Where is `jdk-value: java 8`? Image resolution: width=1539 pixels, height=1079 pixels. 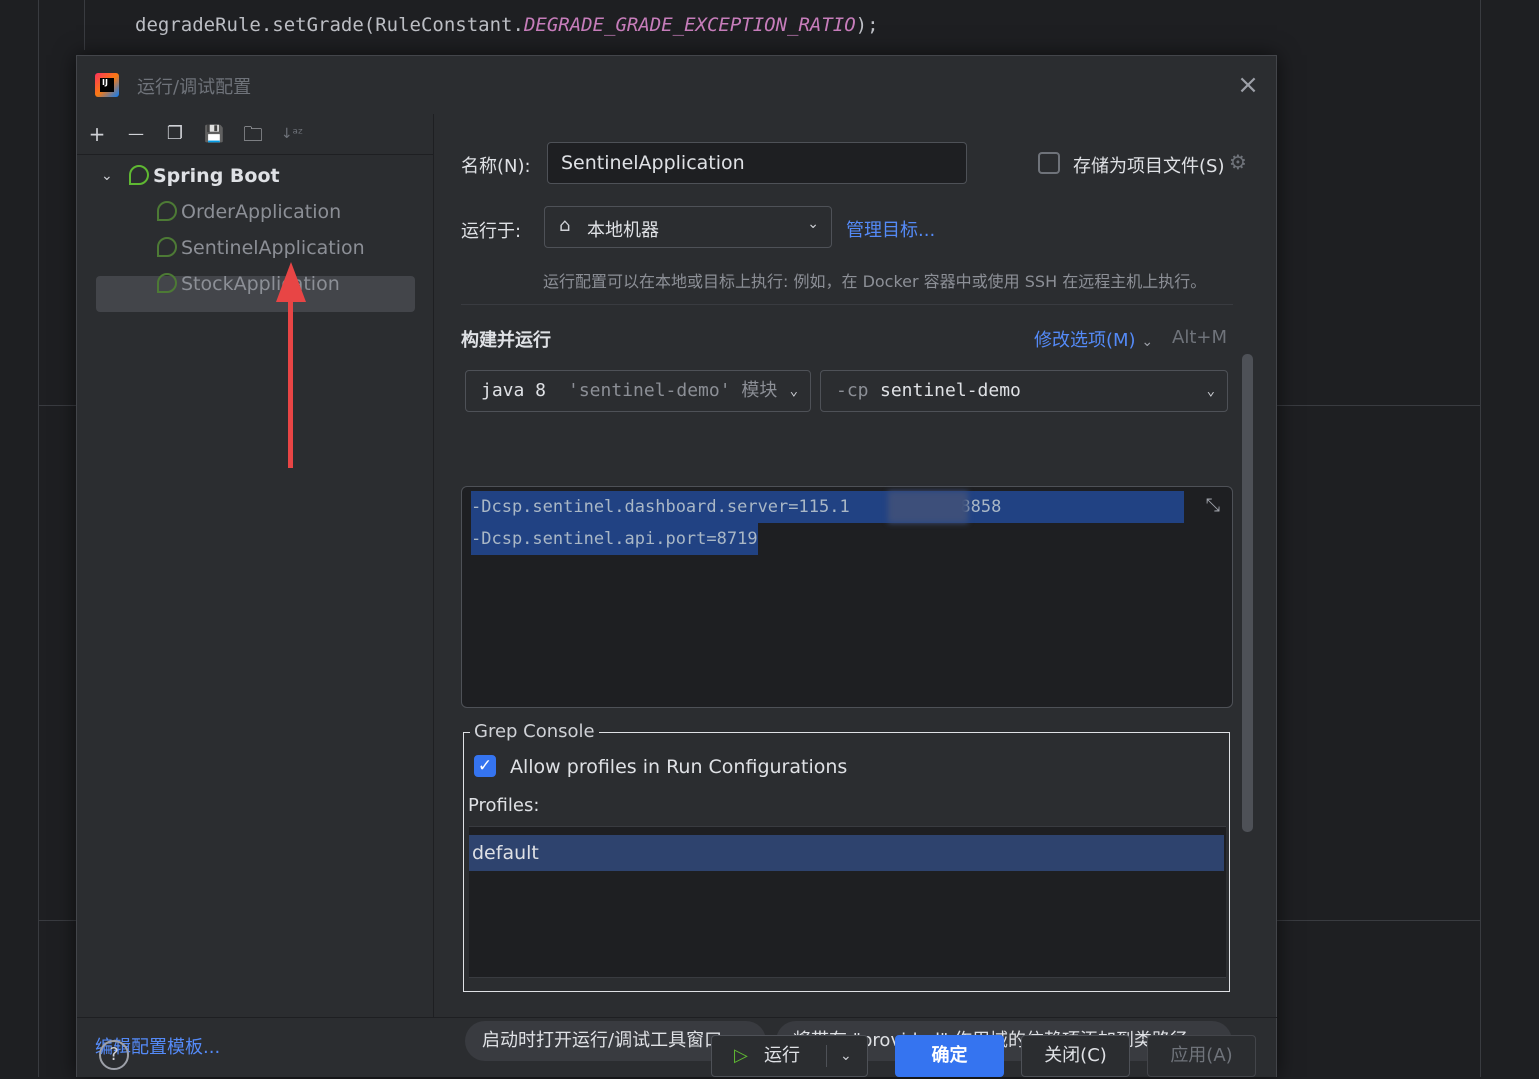 jdk-value: java 8 is located at coordinates (514, 390).